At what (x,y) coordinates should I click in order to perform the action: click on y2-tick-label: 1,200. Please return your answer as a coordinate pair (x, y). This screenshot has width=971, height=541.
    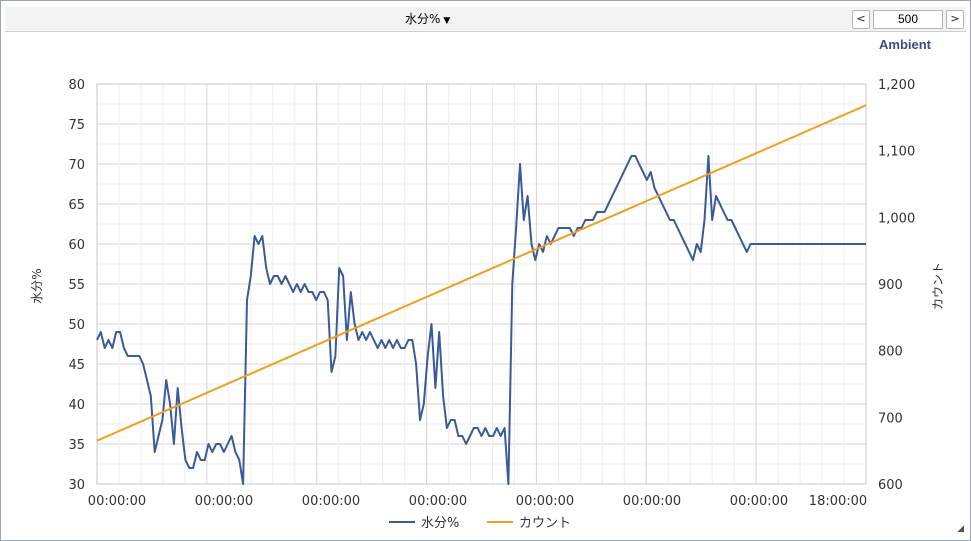
    Looking at the image, I should click on (896, 85).